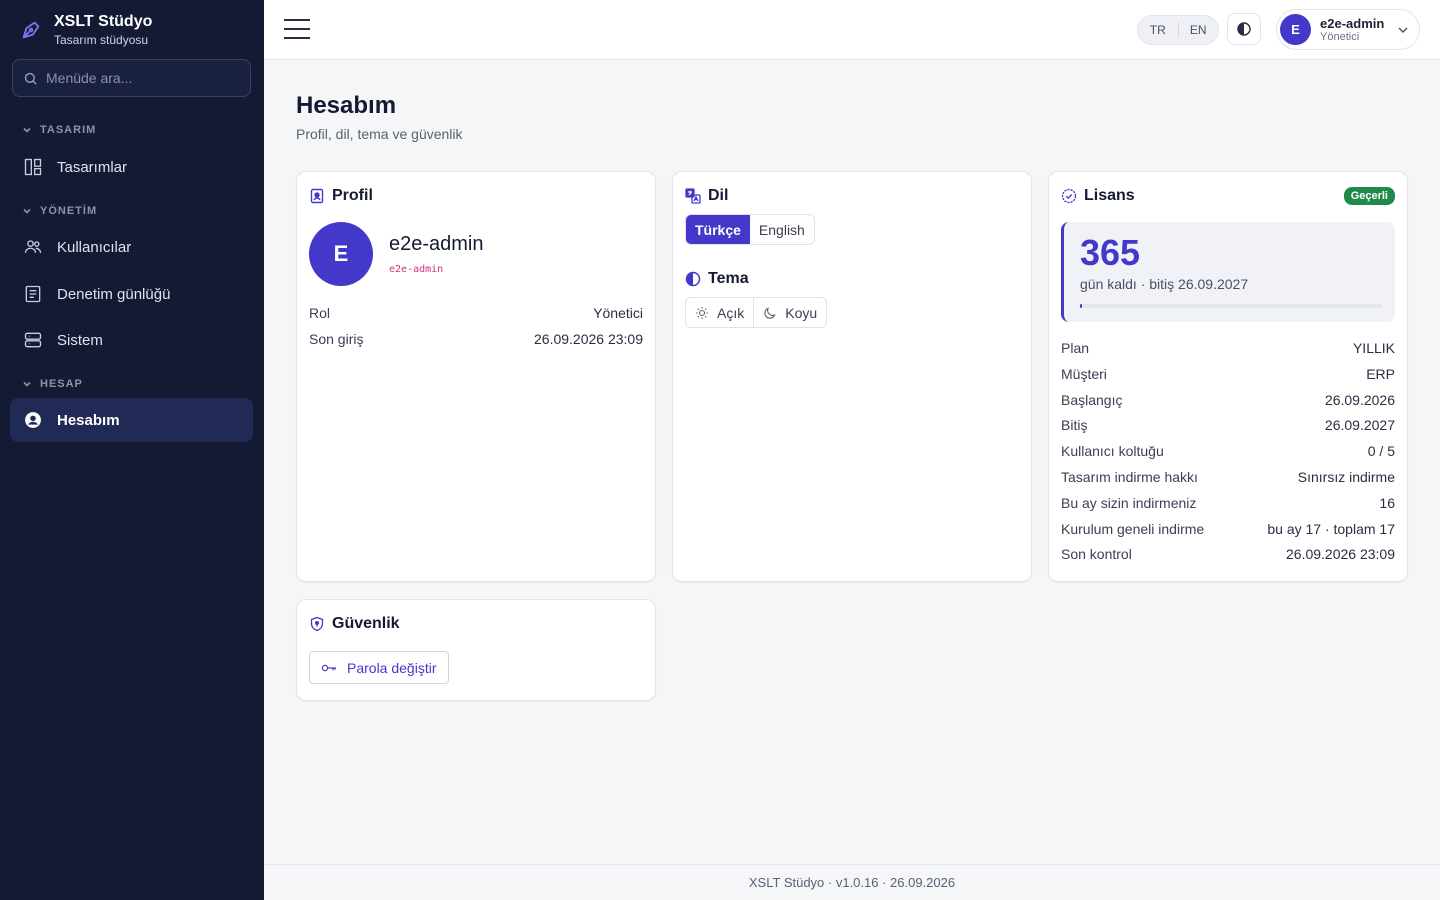  Describe the element at coordinates (588, 339) in the screenshot. I see `row-value: 26.09.2026 23:09` at that location.